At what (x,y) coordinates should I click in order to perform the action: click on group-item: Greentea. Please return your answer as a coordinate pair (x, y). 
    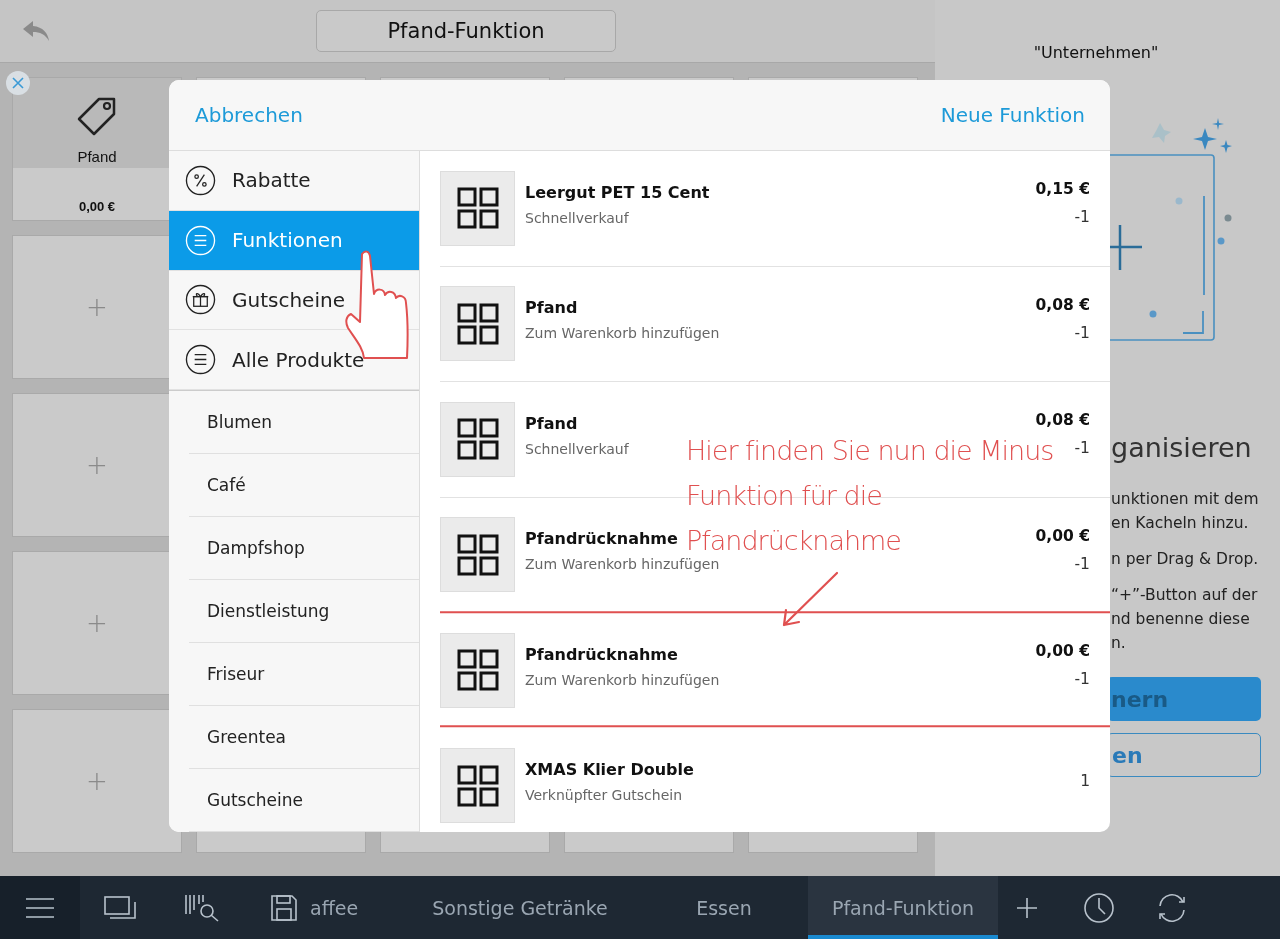
    Looking at the image, I should click on (304, 737).